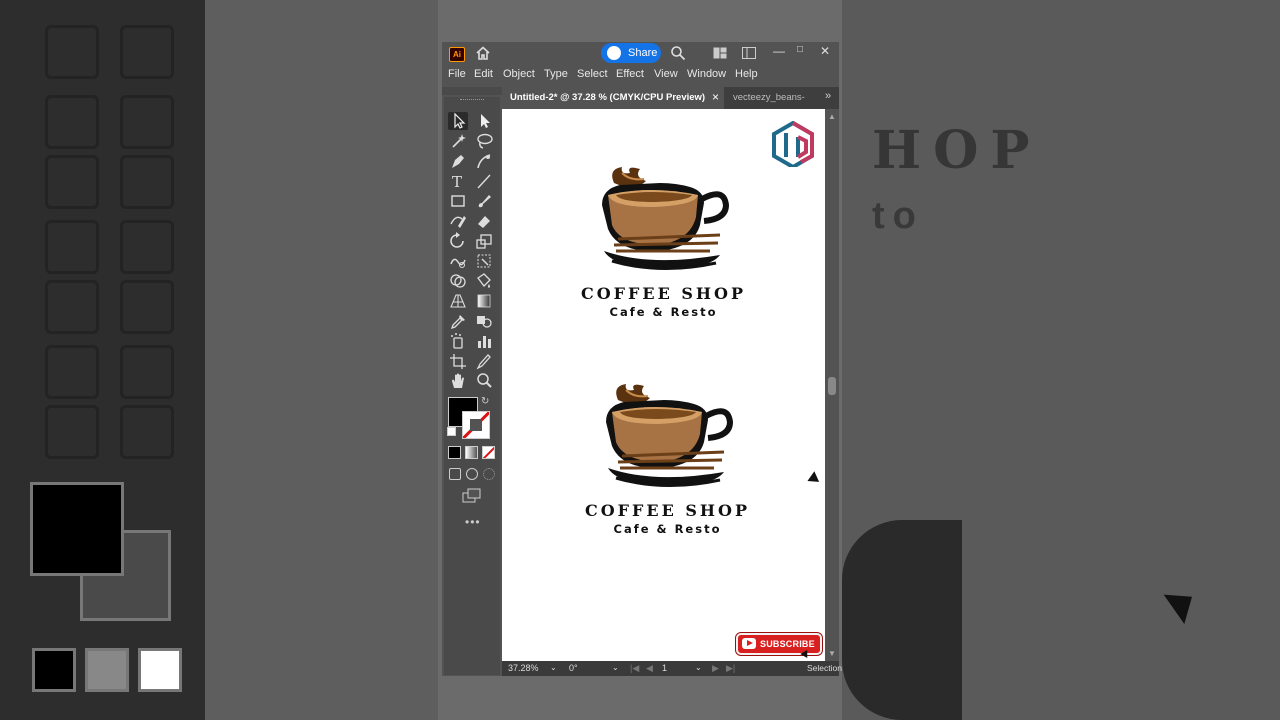 The width and height of the screenshot is (1280, 720). I want to click on vertical-scrollbar: ▲ ▼, so click(832, 385).